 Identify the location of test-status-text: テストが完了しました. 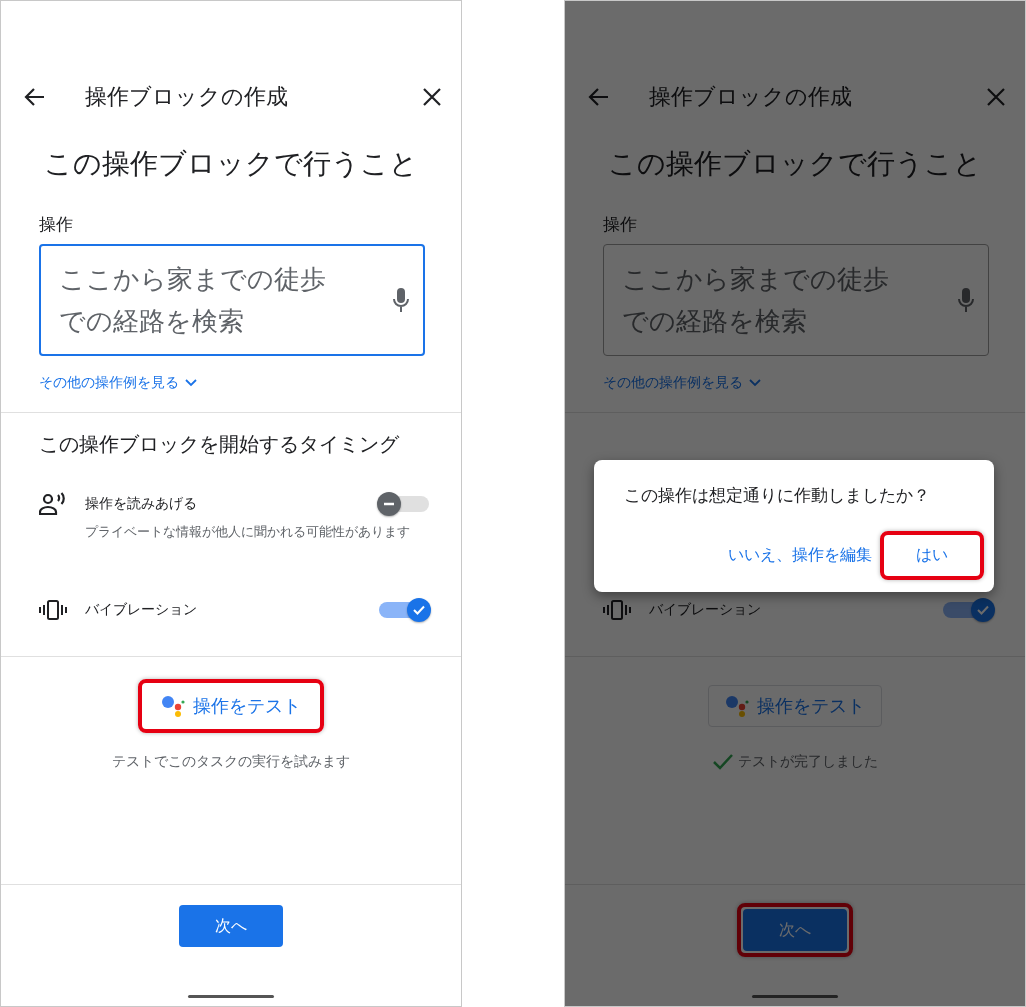
(808, 762).